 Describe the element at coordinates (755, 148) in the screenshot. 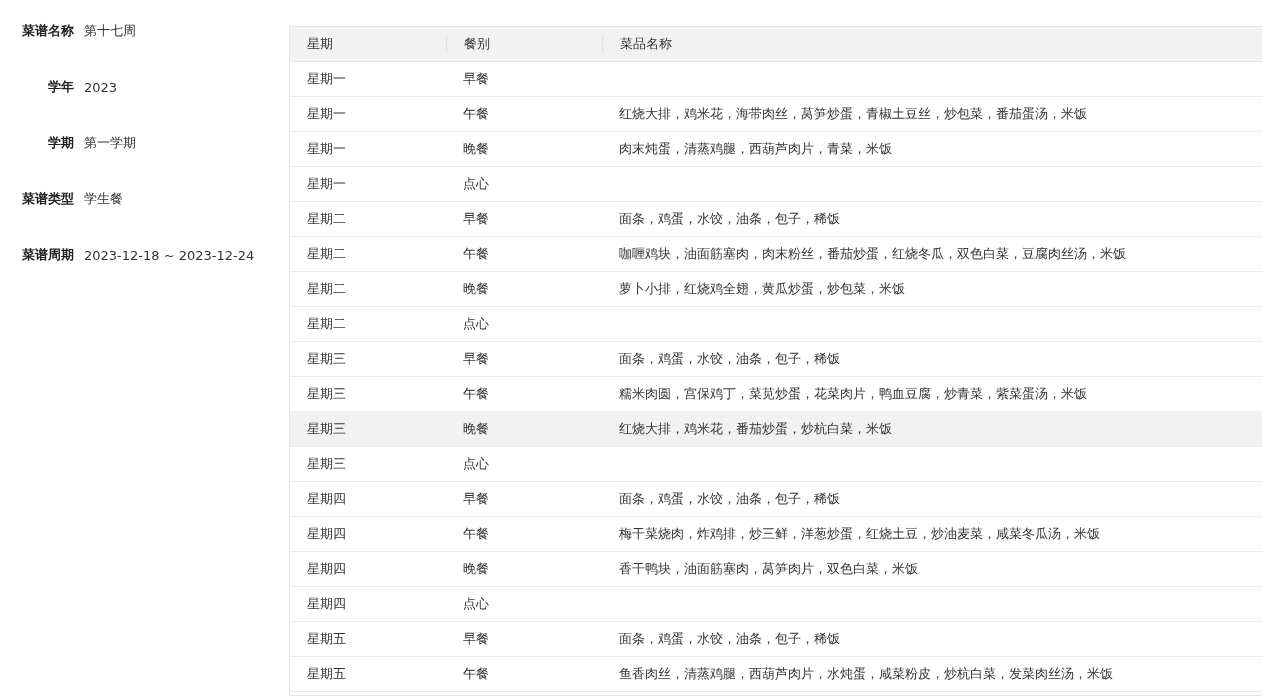

I see `table-cell: 肉末炖蛋，清蒸鸡腿，西葫芦肉片，青菜，米饭` at that location.